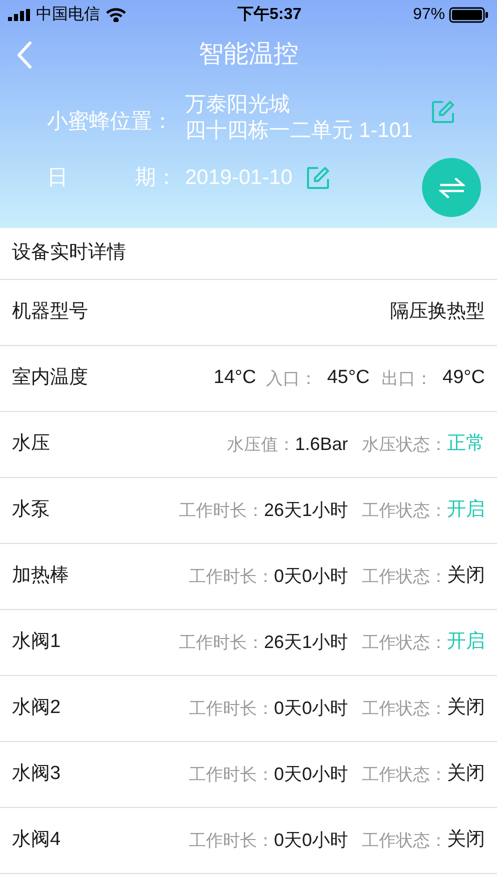  Describe the element at coordinates (156, 178) in the screenshot. I see `date-label: 期：` at that location.